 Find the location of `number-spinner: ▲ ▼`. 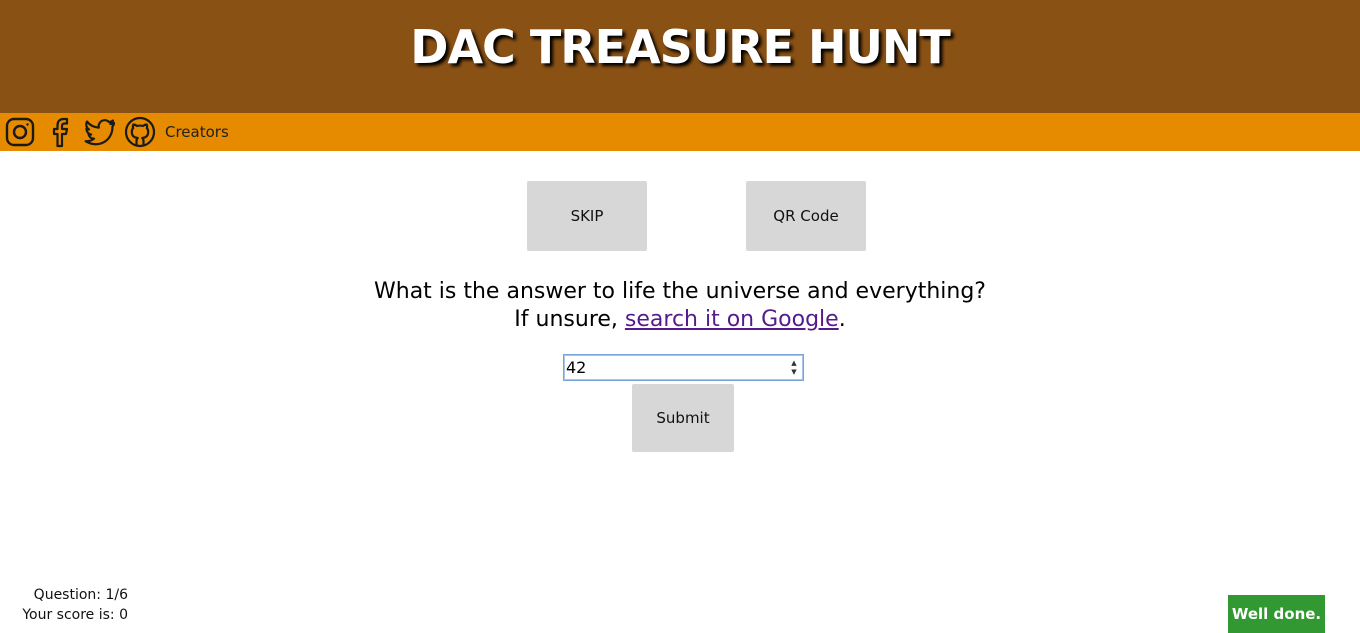

number-spinner: ▲ ▼ is located at coordinates (794, 367).